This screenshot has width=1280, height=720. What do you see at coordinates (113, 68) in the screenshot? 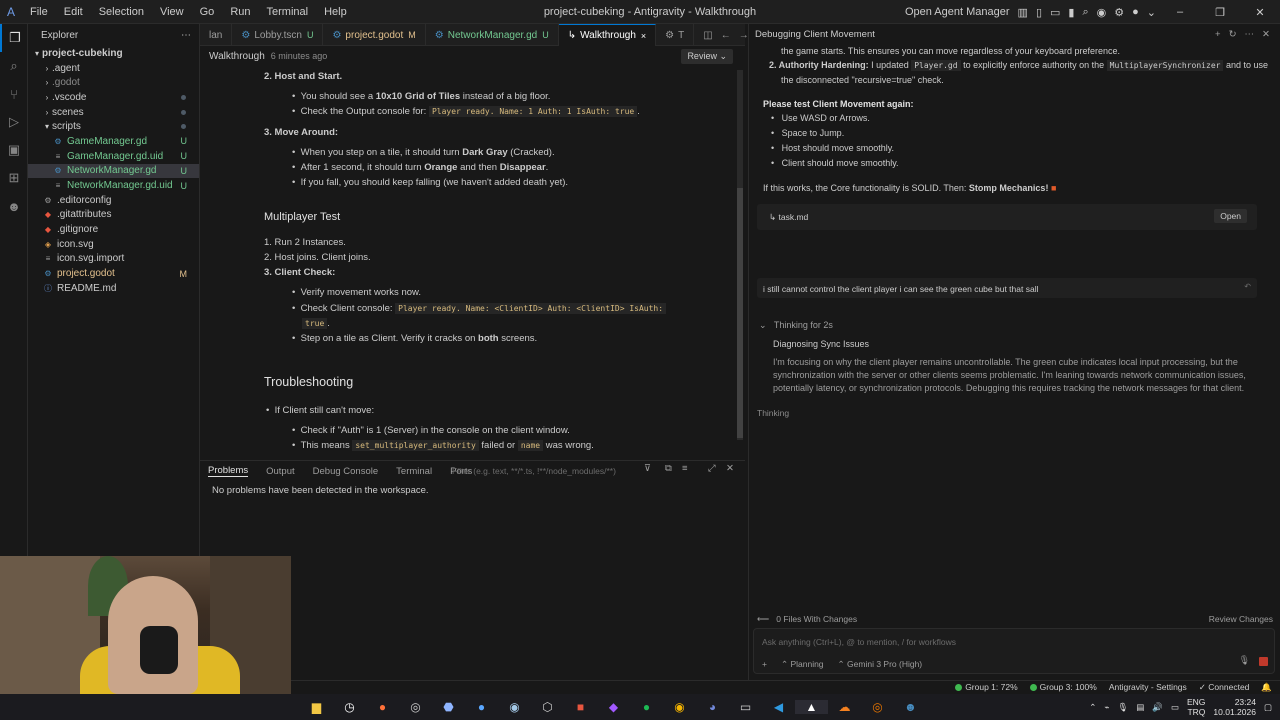
I see `tree-item: › .agent` at bounding box center [113, 68].